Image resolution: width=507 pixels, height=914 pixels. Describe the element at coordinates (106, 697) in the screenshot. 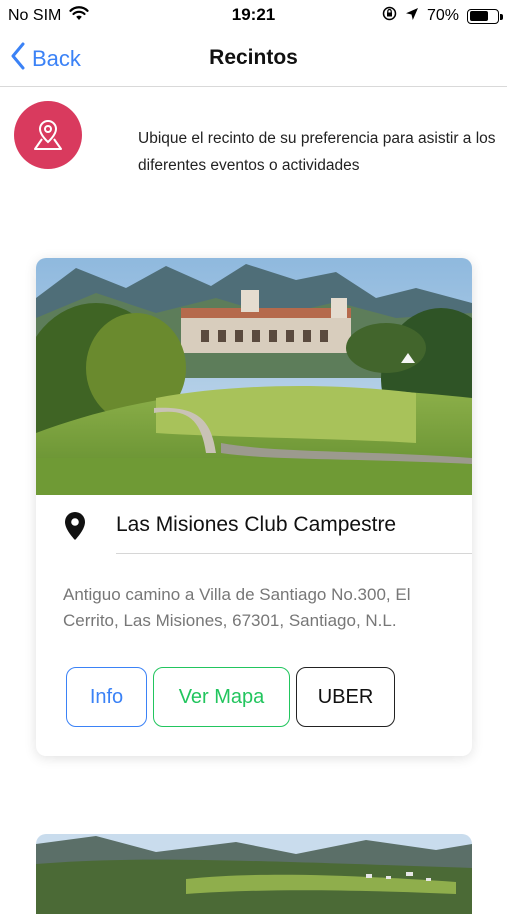

I see `info-button: Info` at that location.